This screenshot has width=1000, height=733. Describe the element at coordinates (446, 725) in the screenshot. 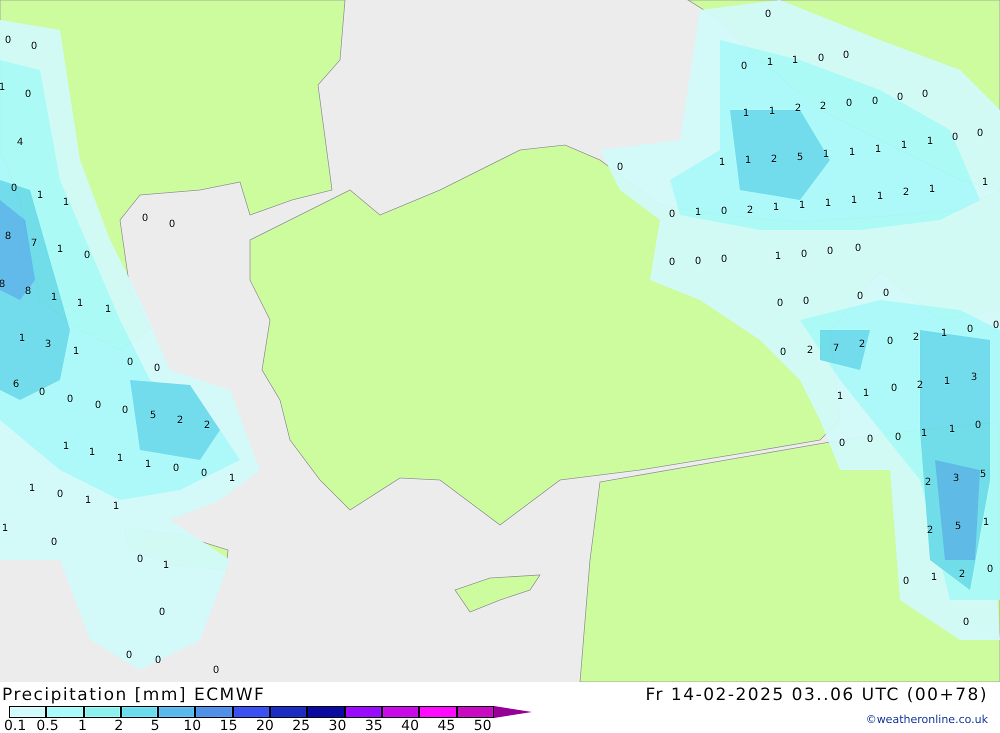

I see `scale-label: 45` at that location.